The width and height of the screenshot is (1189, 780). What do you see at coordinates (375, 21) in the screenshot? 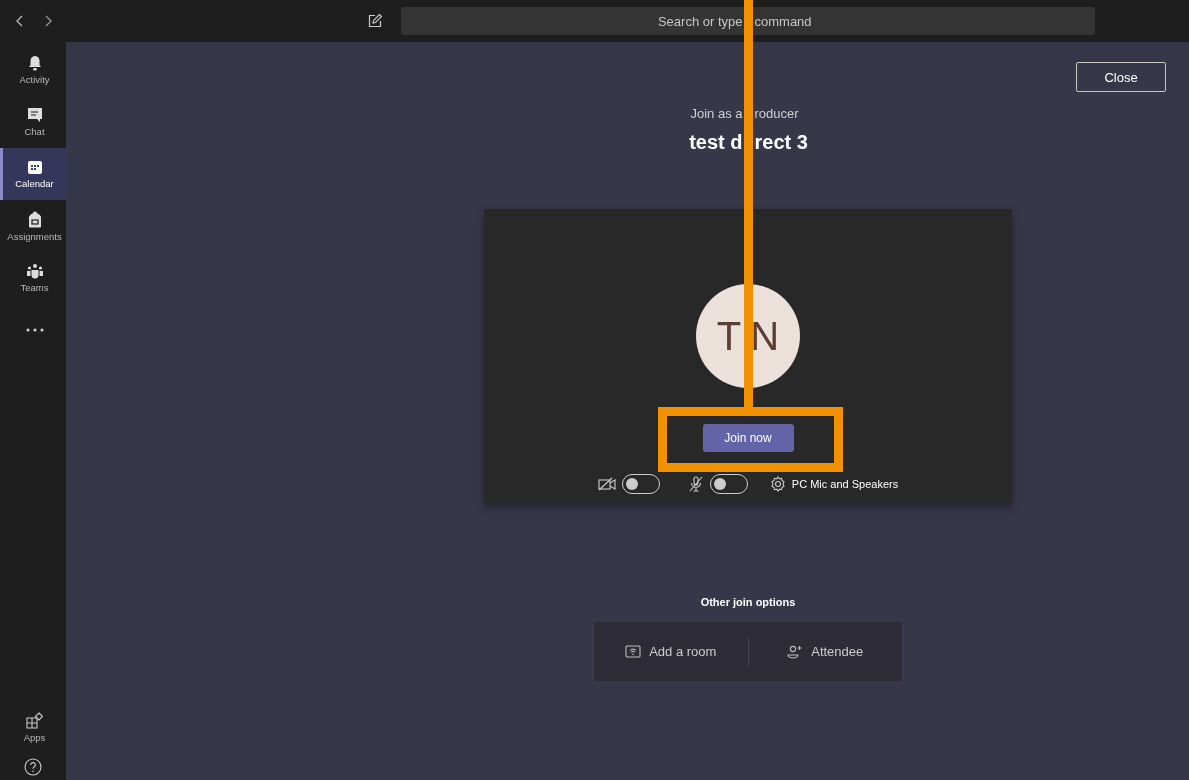
I see `compose-icon` at bounding box center [375, 21].